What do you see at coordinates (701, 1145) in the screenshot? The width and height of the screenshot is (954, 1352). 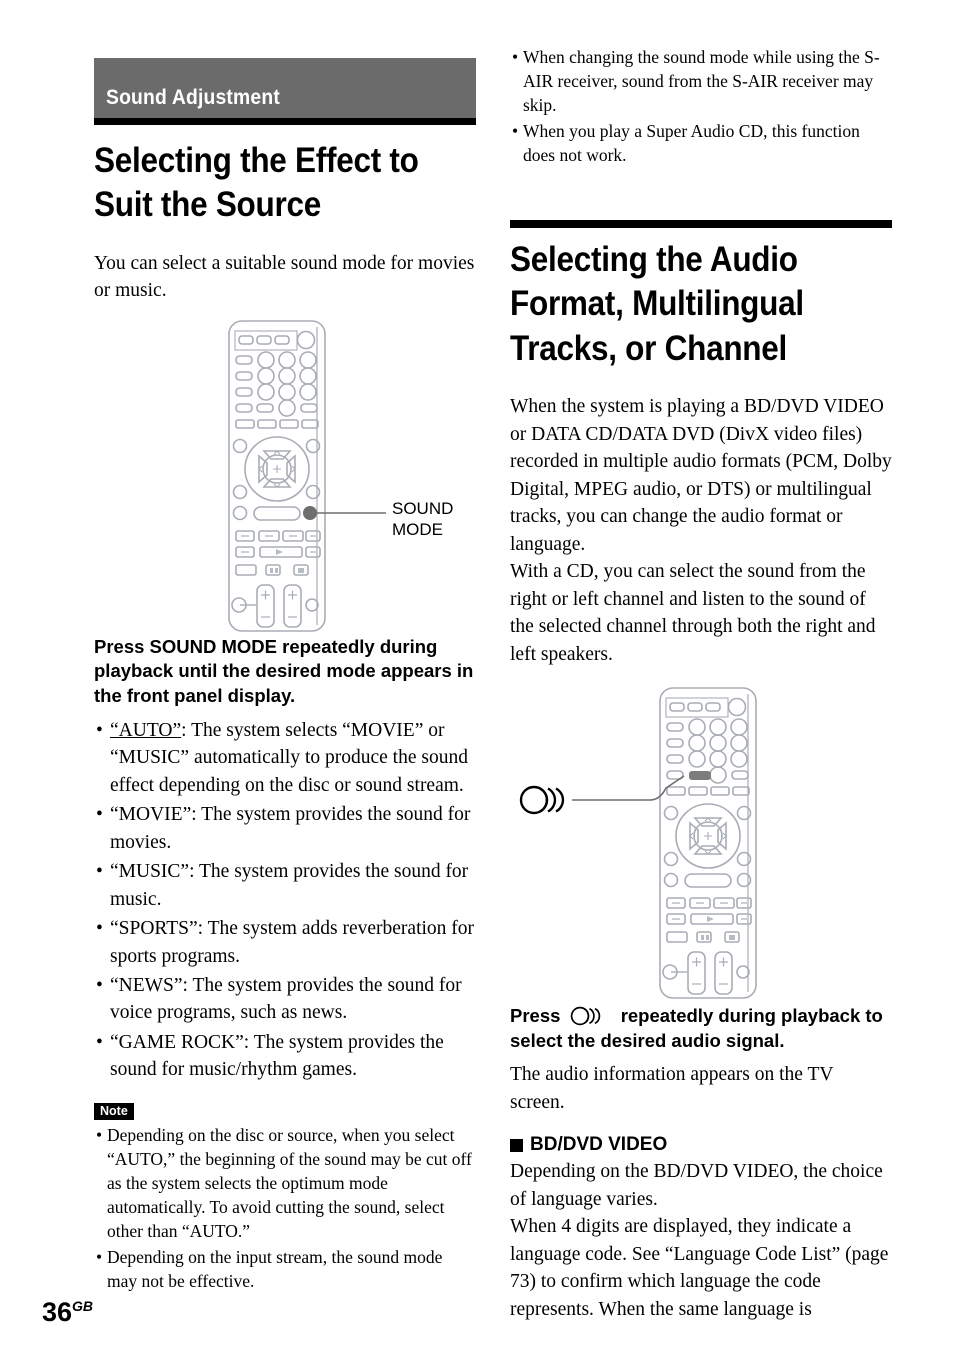 I see `sub-heading-bd-dvd-video: BD/DVD VIDEO` at bounding box center [701, 1145].